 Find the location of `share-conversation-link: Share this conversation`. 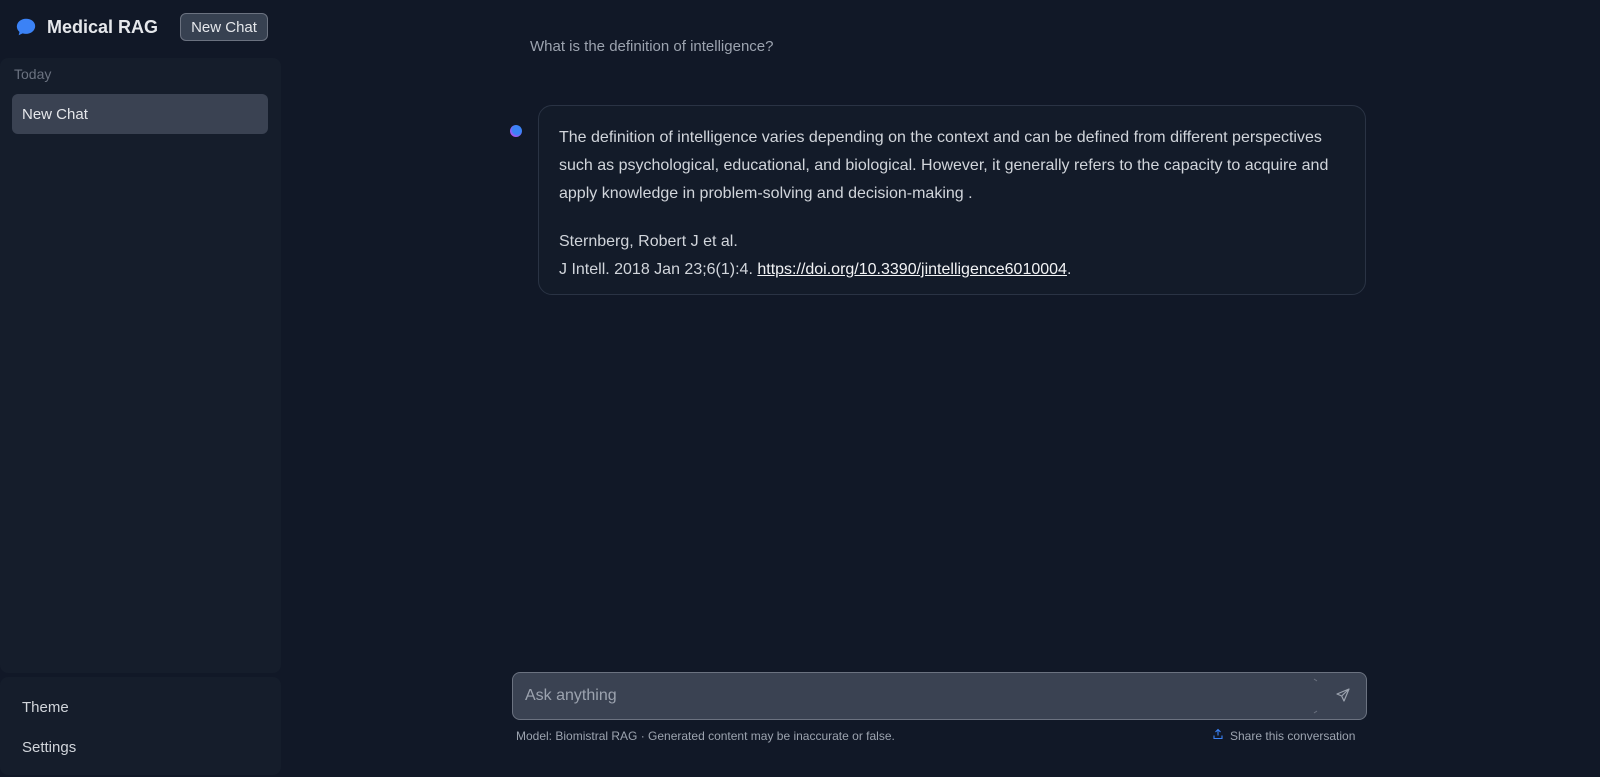

share-conversation-link: Share this conversation is located at coordinates (1283, 735).